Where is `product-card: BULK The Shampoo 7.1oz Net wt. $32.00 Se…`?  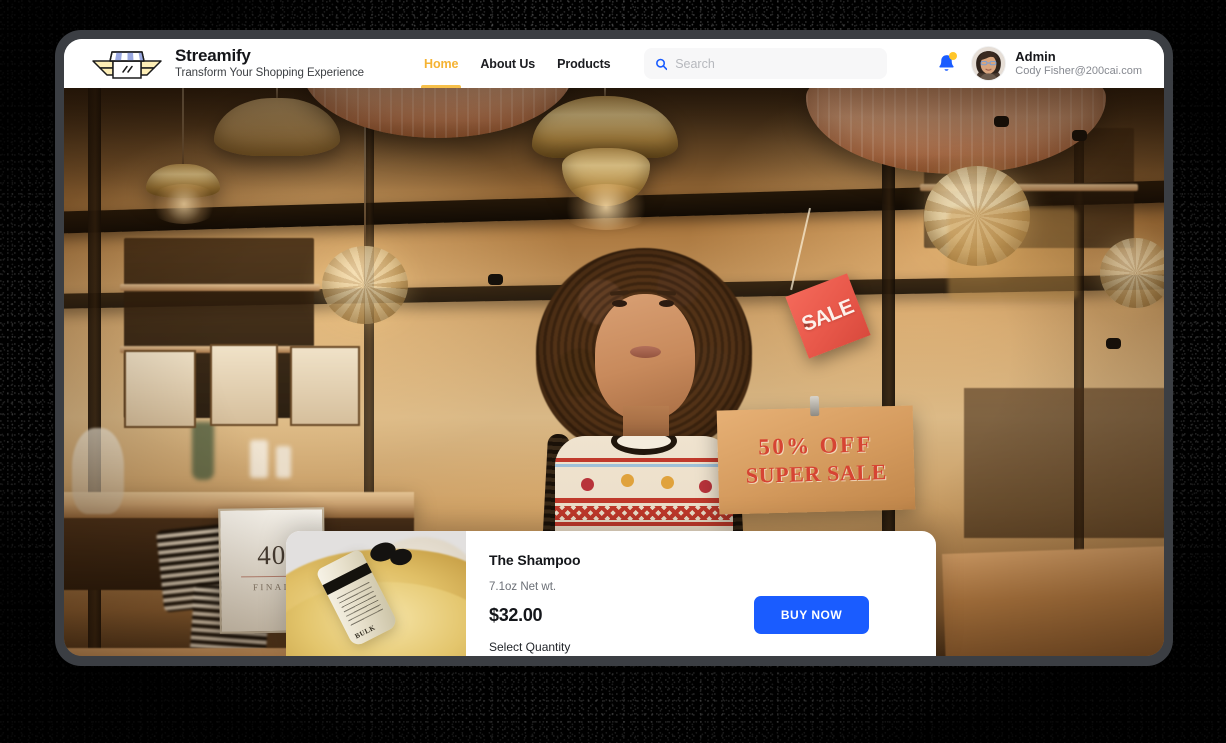
product-card: BULK The Shampoo 7.1oz Net wt. $32.00 Se… is located at coordinates (611, 593).